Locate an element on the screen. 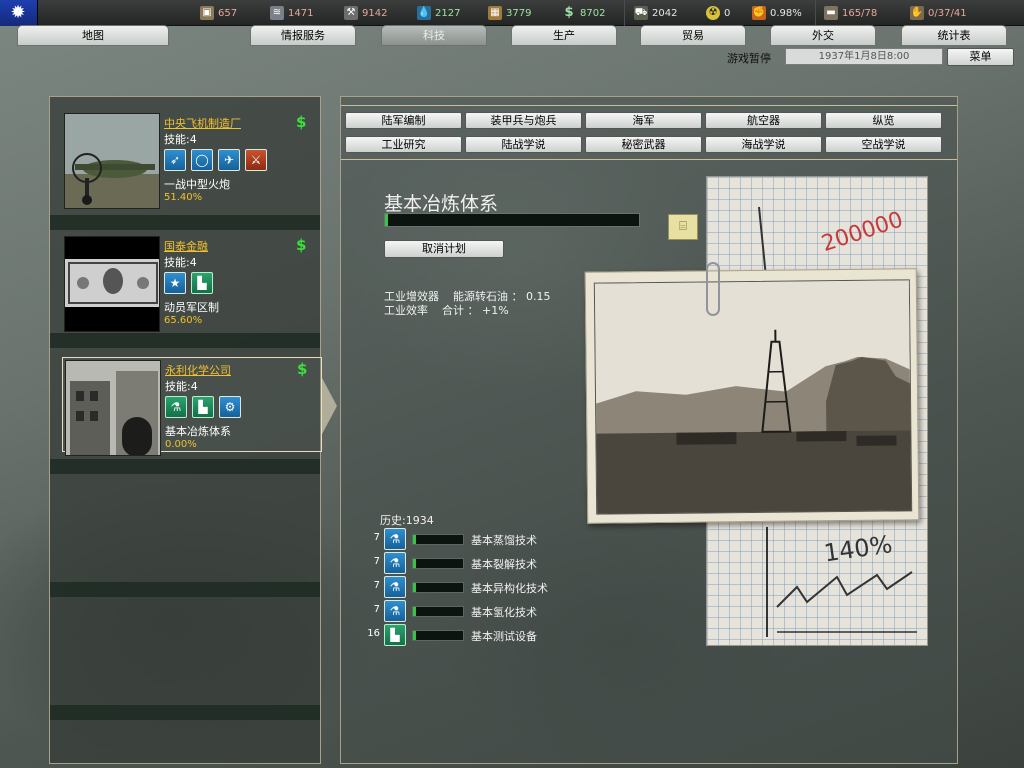  resource-metal: ⚒ 9142 is located at coordinates (365, 13).